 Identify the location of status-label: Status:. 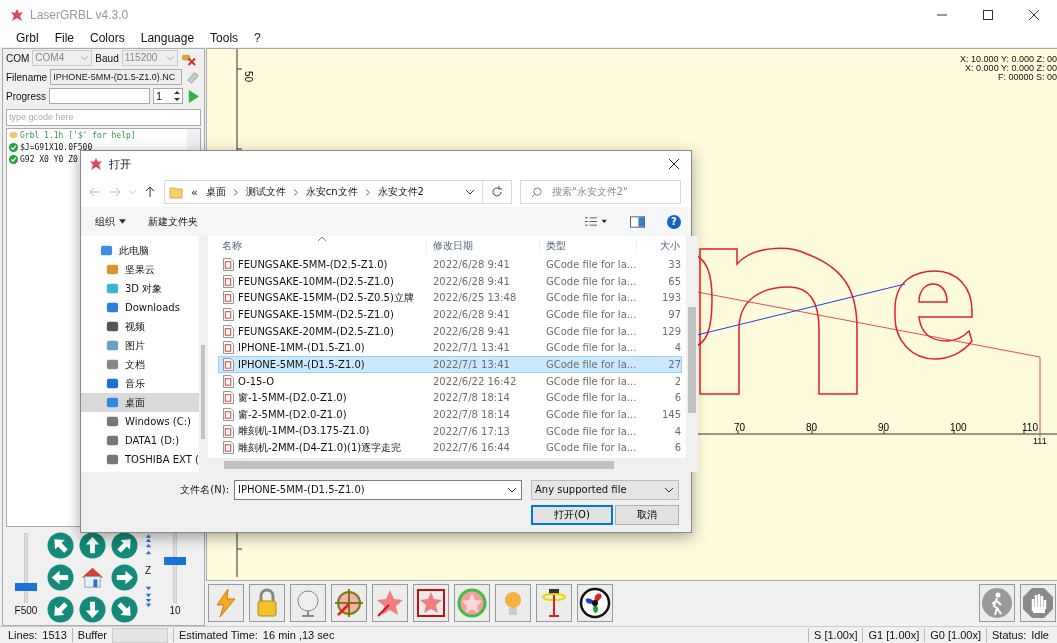
(1009, 635).